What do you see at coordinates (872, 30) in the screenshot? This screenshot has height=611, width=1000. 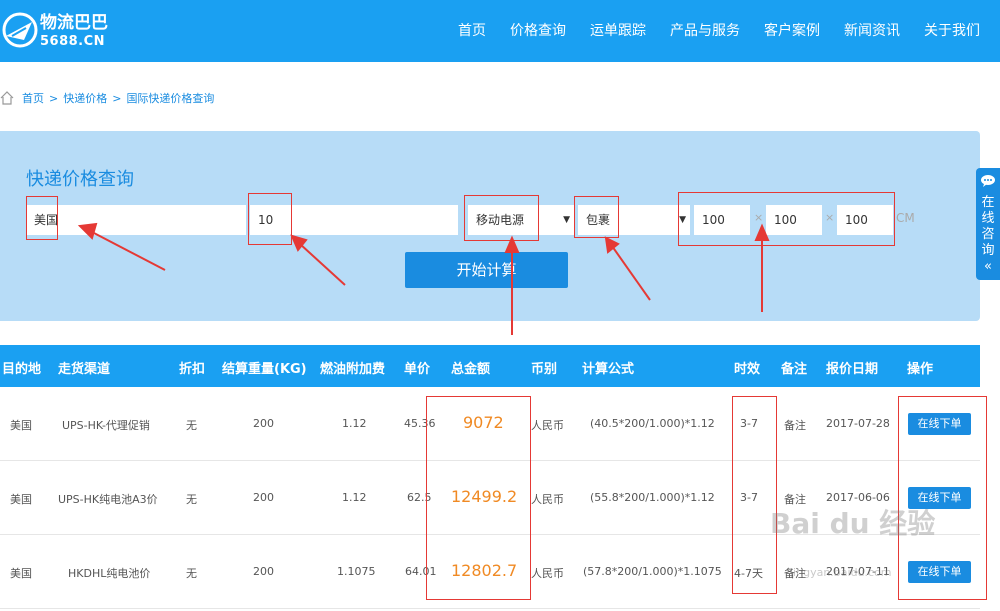 I see `nav-news: 新闻资讯` at bounding box center [872, 30].